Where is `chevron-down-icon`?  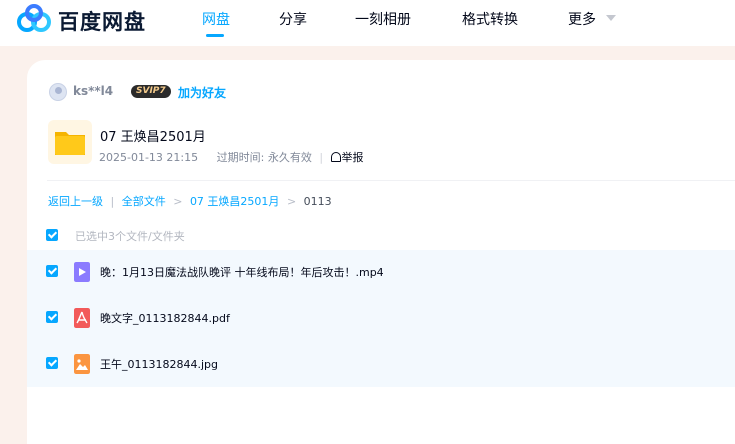
chevron-down-icon is located at coordinates (611, 18).